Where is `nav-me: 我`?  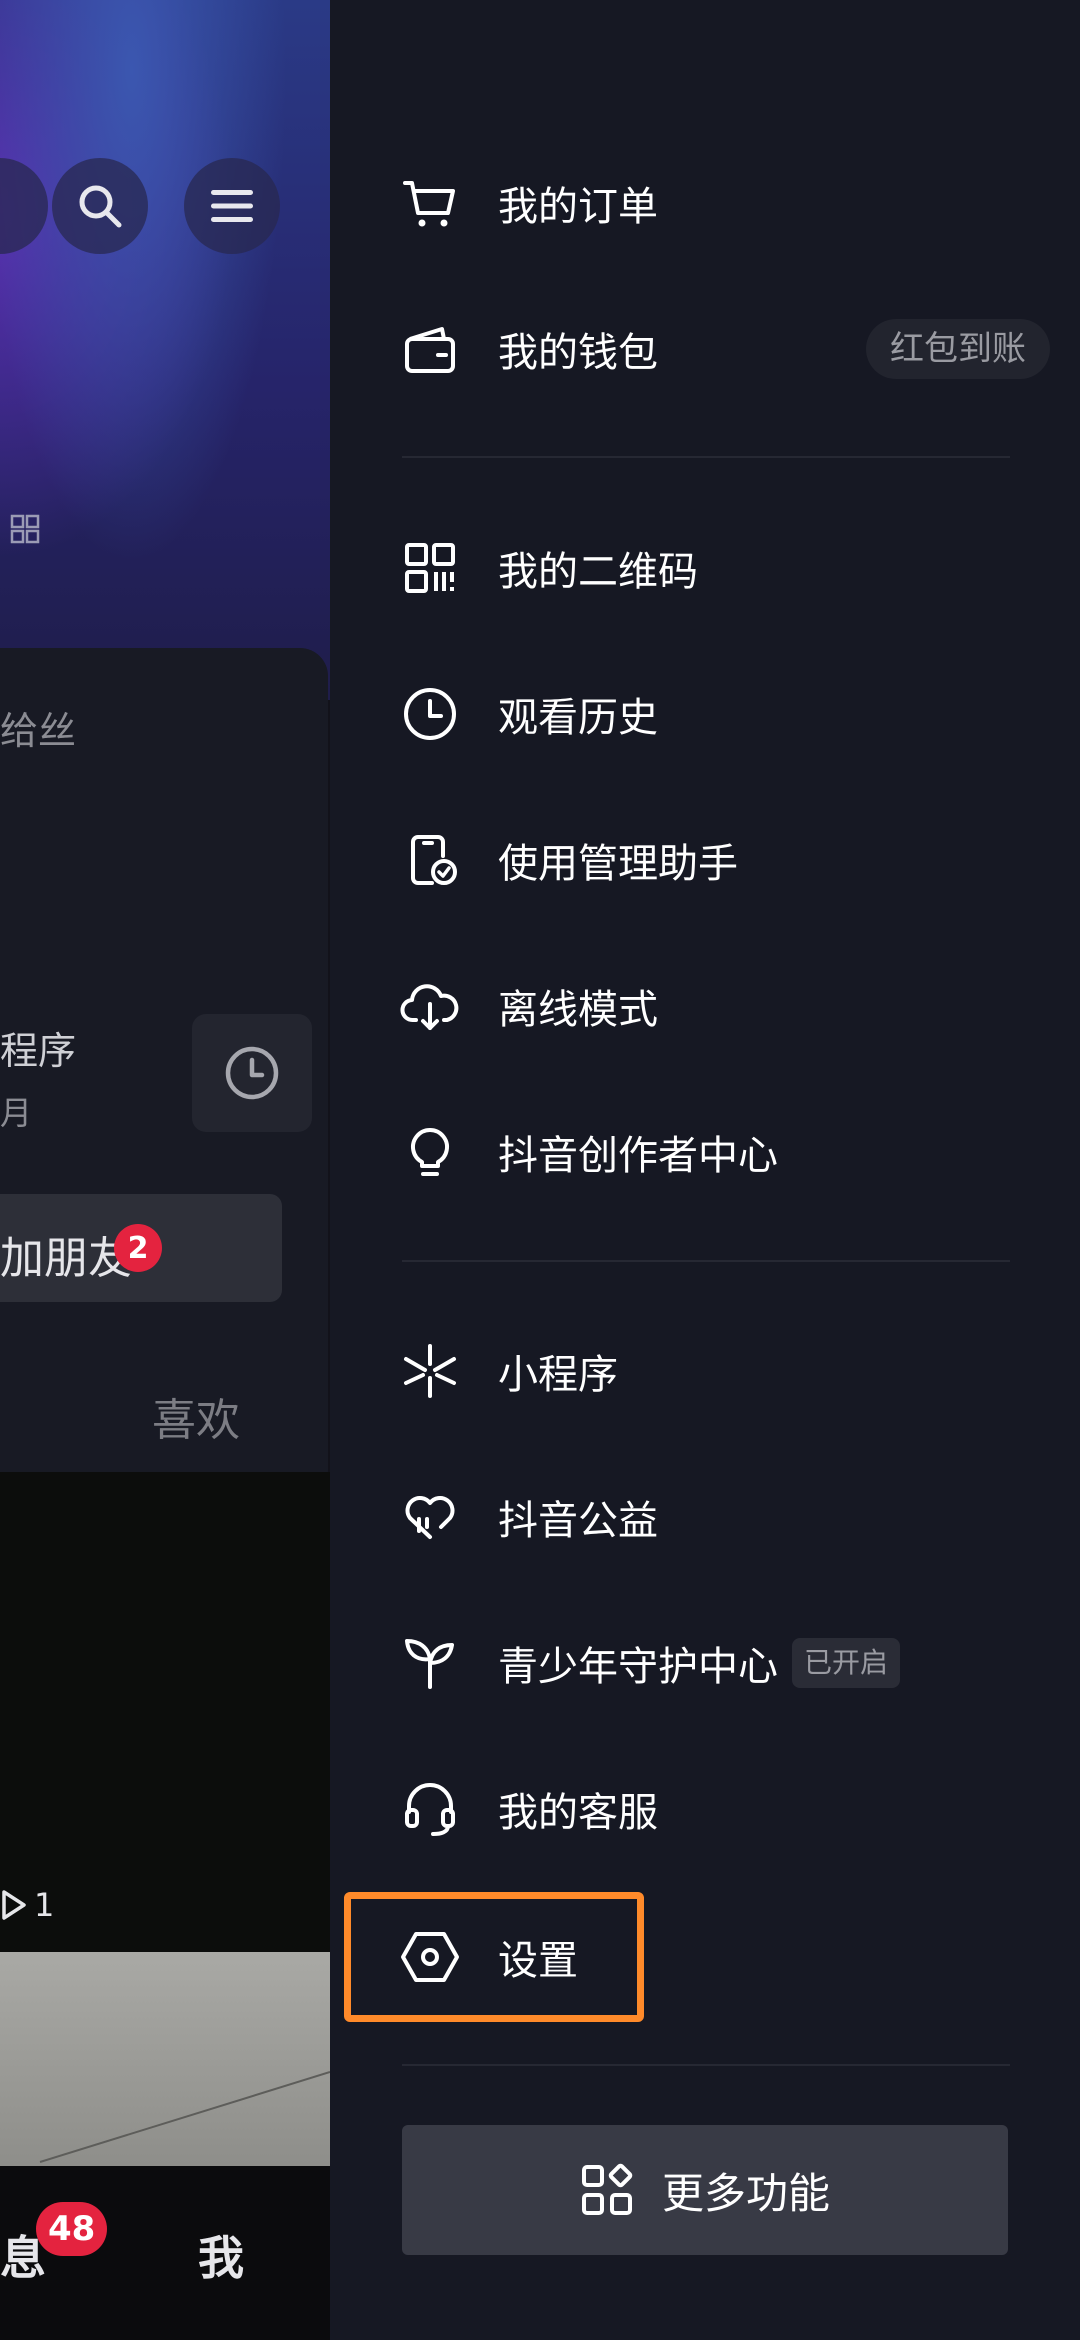
nav-me: 我 is located at coordinates (221, 2255).